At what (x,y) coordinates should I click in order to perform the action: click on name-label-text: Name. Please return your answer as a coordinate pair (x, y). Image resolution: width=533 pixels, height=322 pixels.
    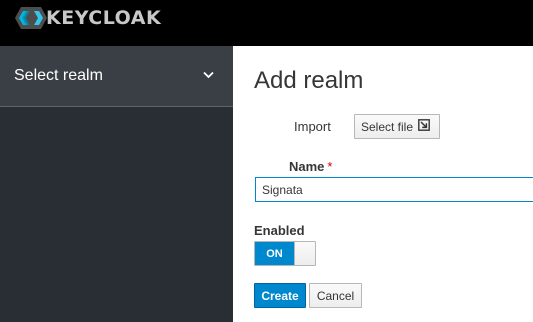
    Looking at the image, I should click on (307, 166).